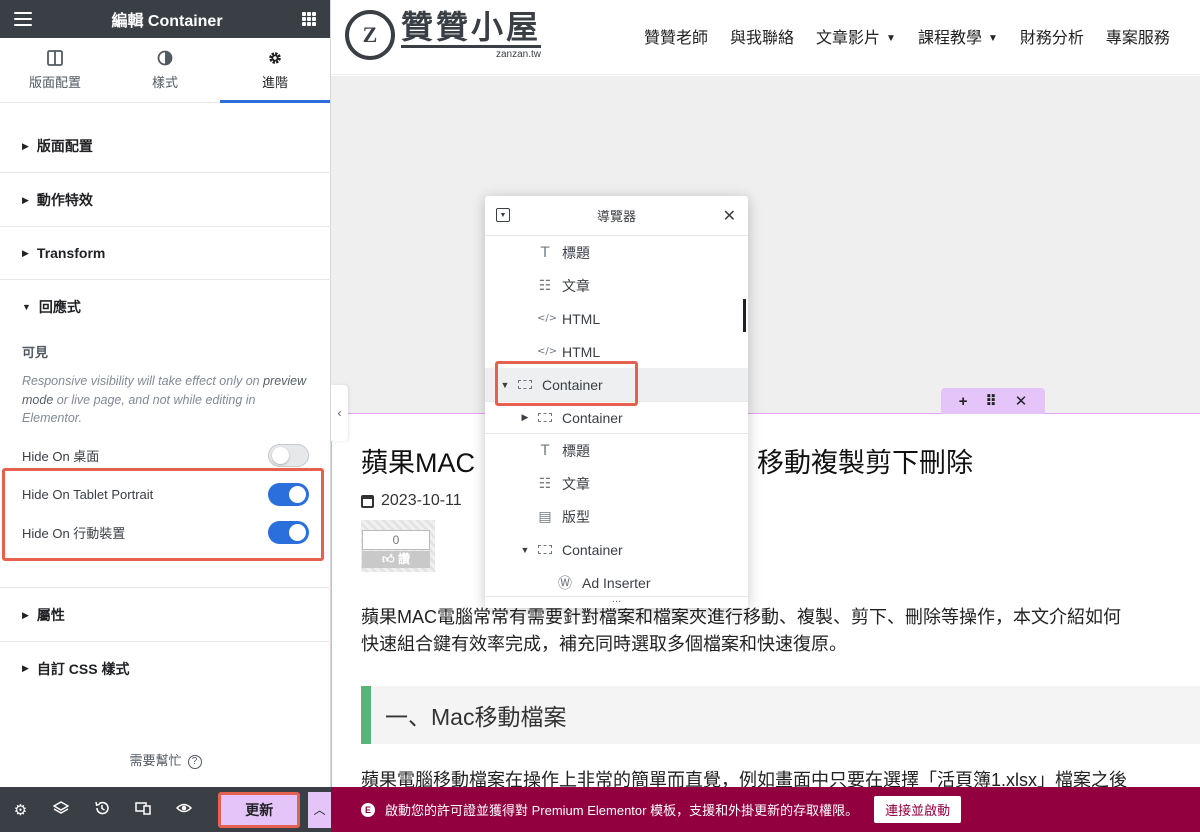 The width and height of the screenshot is (1200, 832). I want to click on update-button: 更新, so click(259, 809).